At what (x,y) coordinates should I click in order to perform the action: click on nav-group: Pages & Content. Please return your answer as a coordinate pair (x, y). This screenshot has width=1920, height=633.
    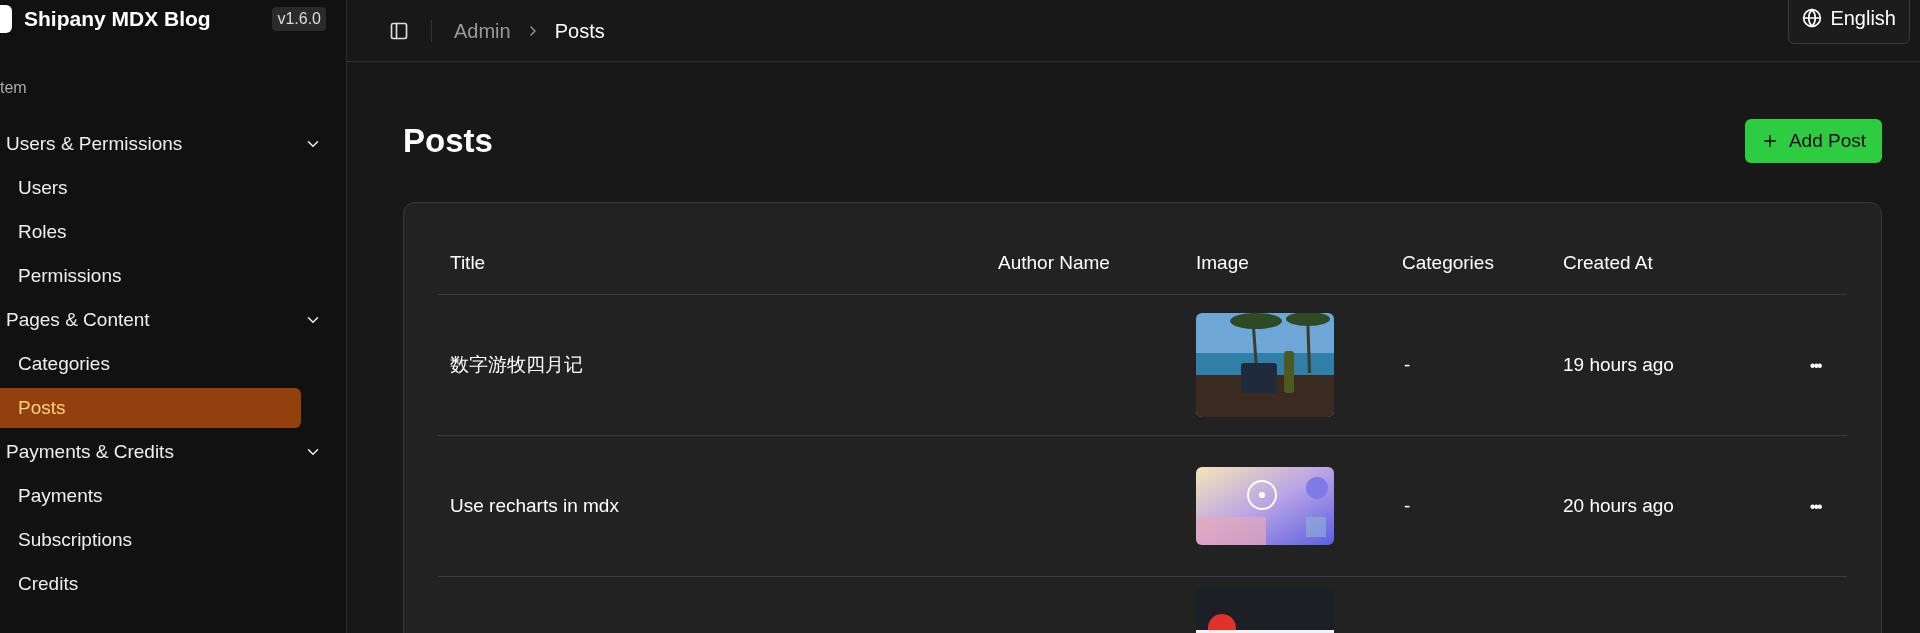
    Looking at the image, I should click on (163, 320).